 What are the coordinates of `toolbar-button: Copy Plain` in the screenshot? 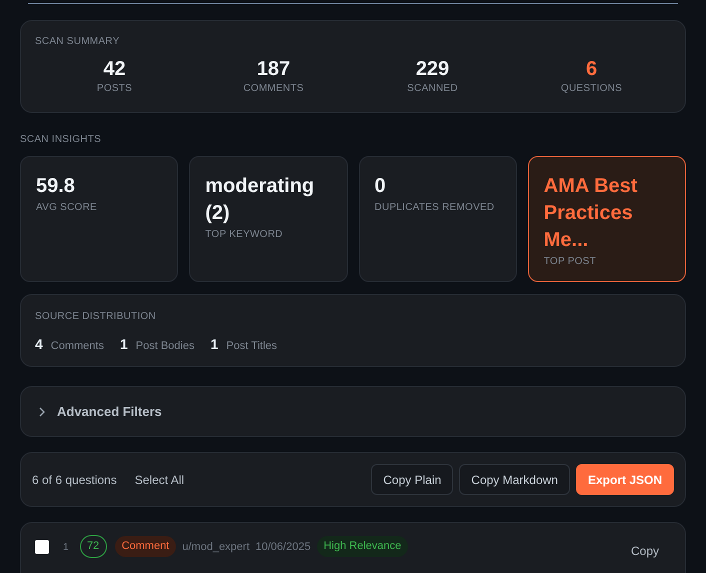 It's located at (412, 479).